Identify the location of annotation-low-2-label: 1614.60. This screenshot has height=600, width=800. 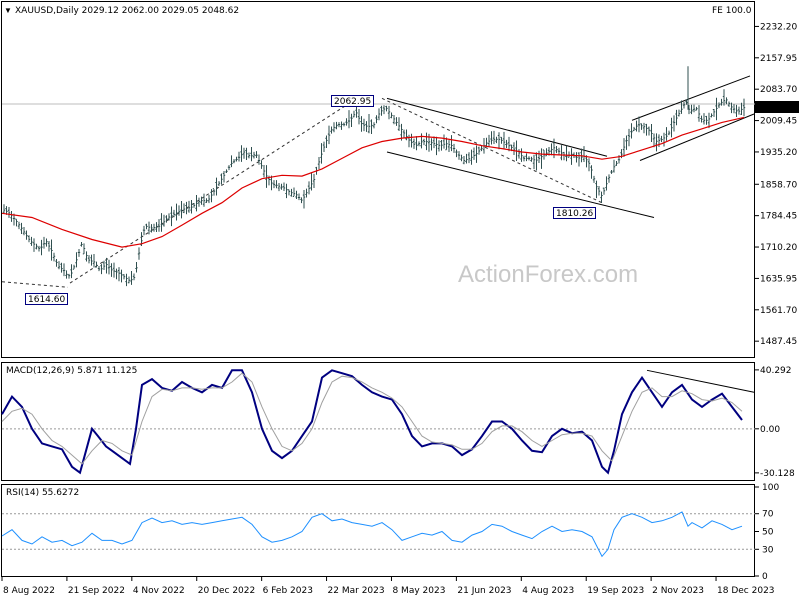
(46, 300).